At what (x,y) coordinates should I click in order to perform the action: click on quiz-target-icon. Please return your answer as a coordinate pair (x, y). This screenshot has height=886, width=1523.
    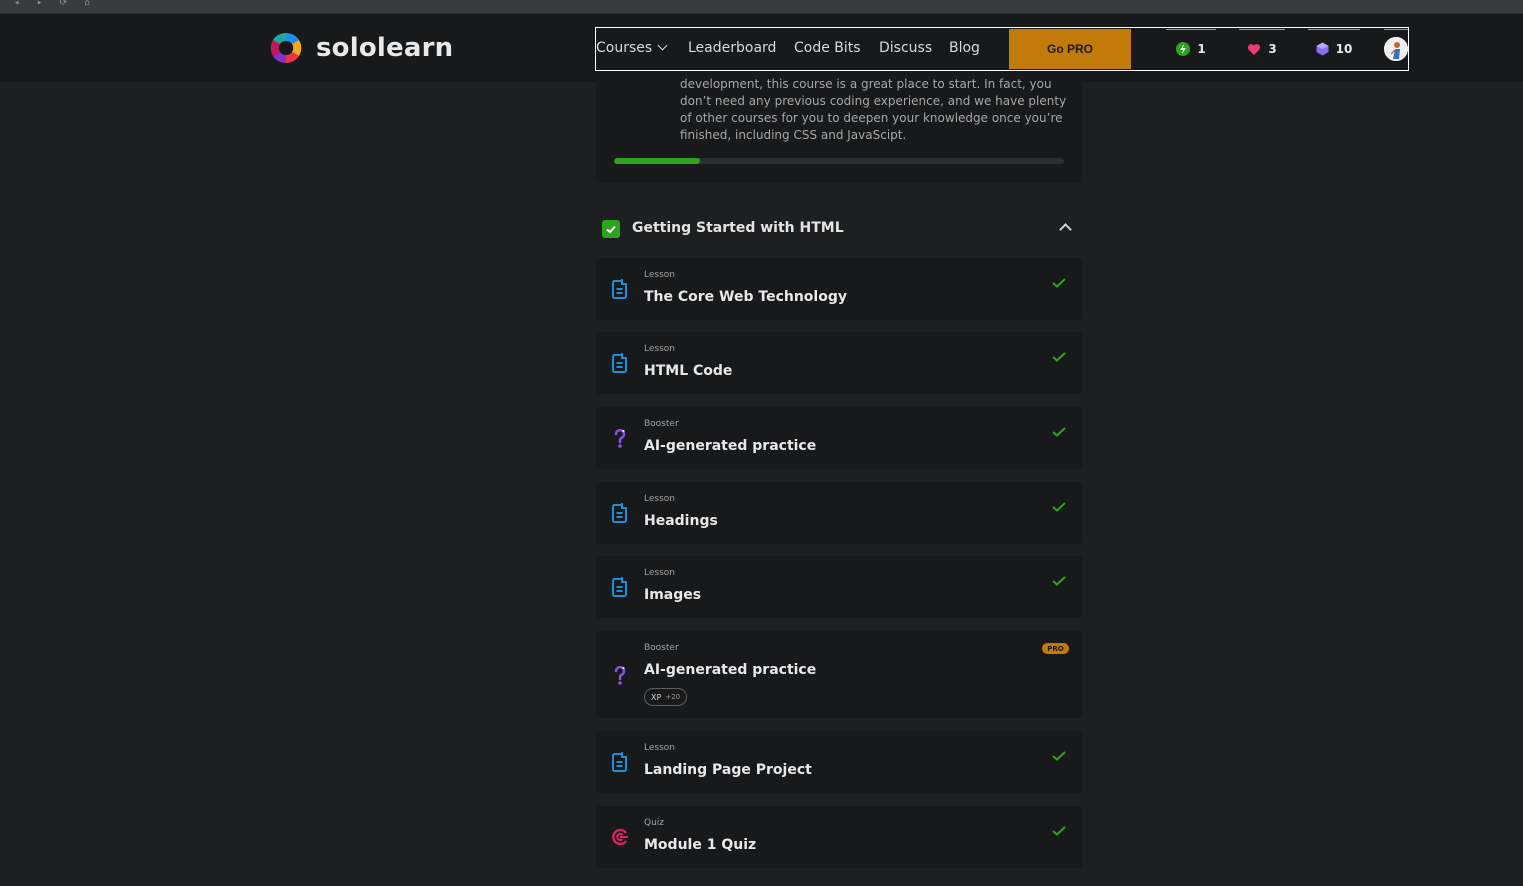
    Looking at the image, I should click on (620, 837).